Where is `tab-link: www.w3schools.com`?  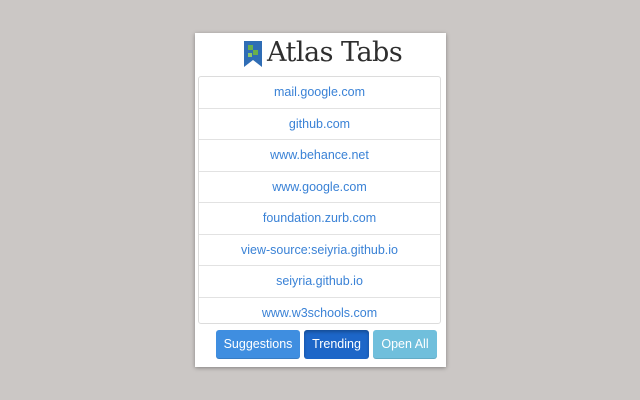
tab-link: www.w3schools.com is located at coordinates (319, 311).